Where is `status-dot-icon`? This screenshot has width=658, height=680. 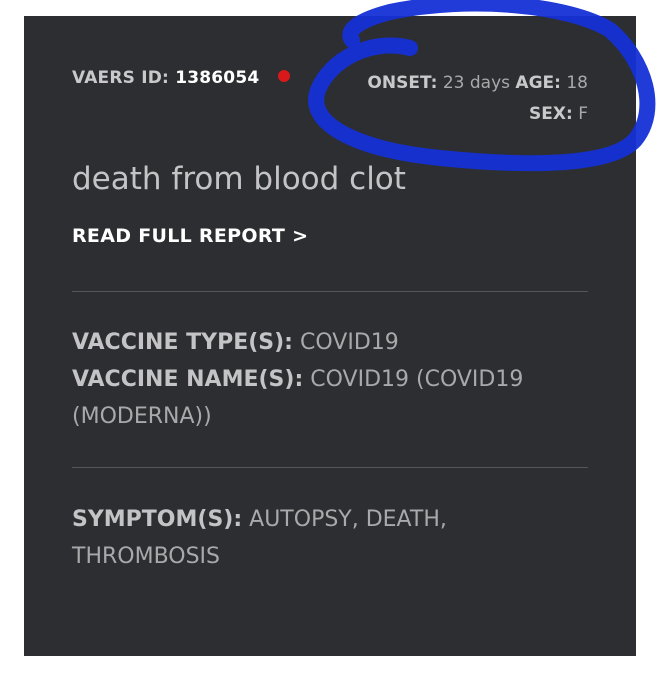
status-dot-icon is located at coordinates (283, 76).